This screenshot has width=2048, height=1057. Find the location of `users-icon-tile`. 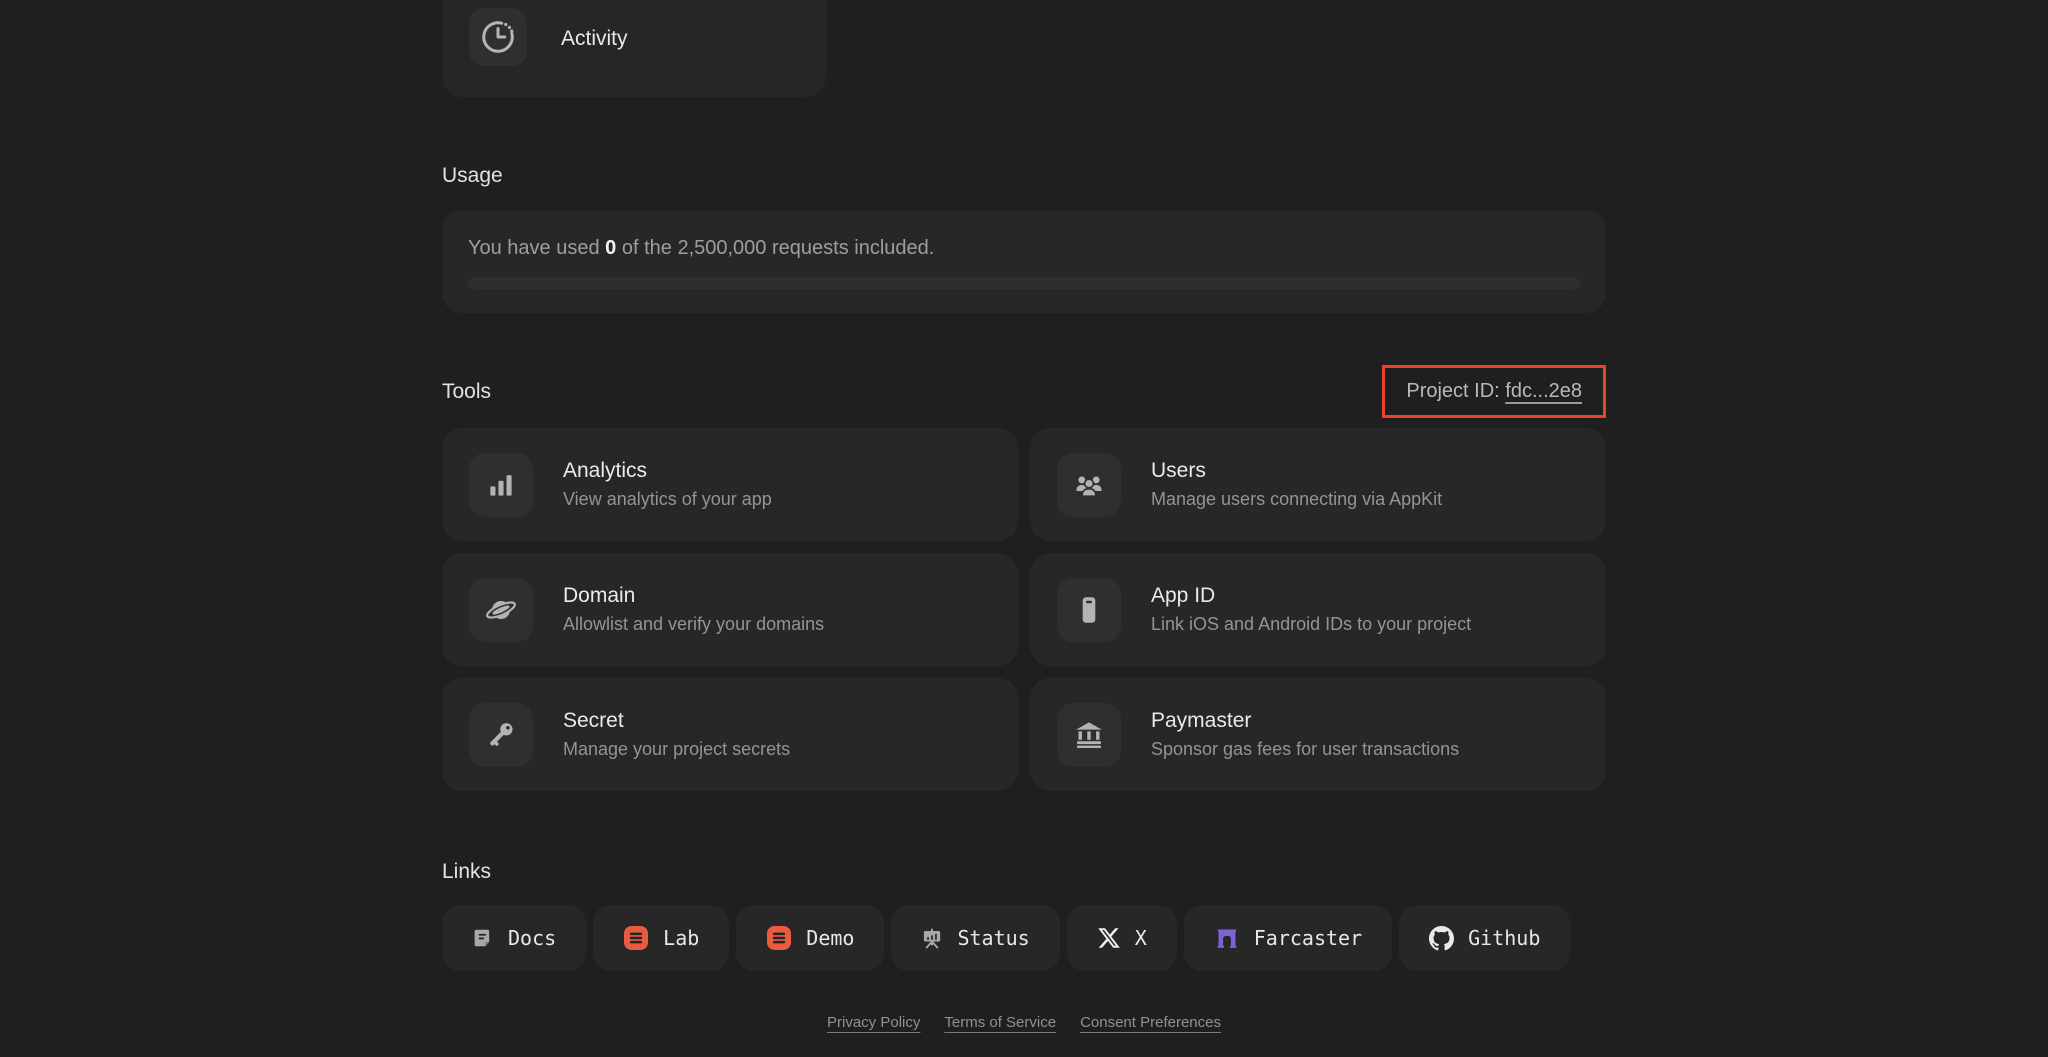

users-icon-tile is located at coordinates (1089, 484).